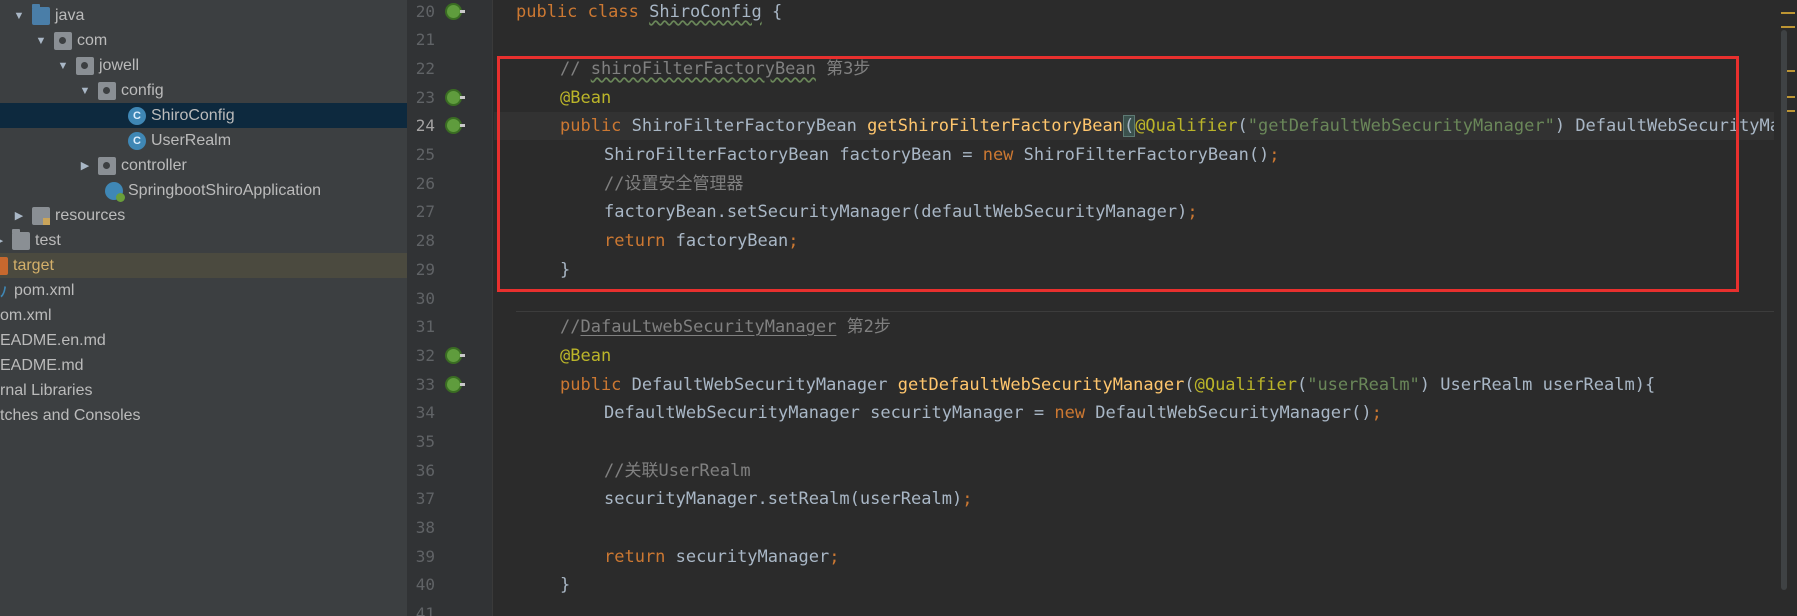  Describe the element at coordinates (725, 327) in the screenshot. I see `code-line-31: //DafauLtwebSecurityManager 第2步` at that location.